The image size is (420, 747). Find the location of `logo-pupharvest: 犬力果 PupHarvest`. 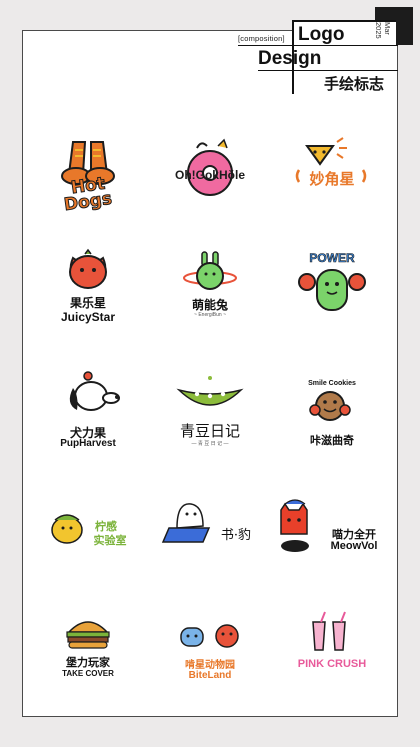

logo-pupharvest: 犬力果 PupHarvest is located at coordinates (88, 423).